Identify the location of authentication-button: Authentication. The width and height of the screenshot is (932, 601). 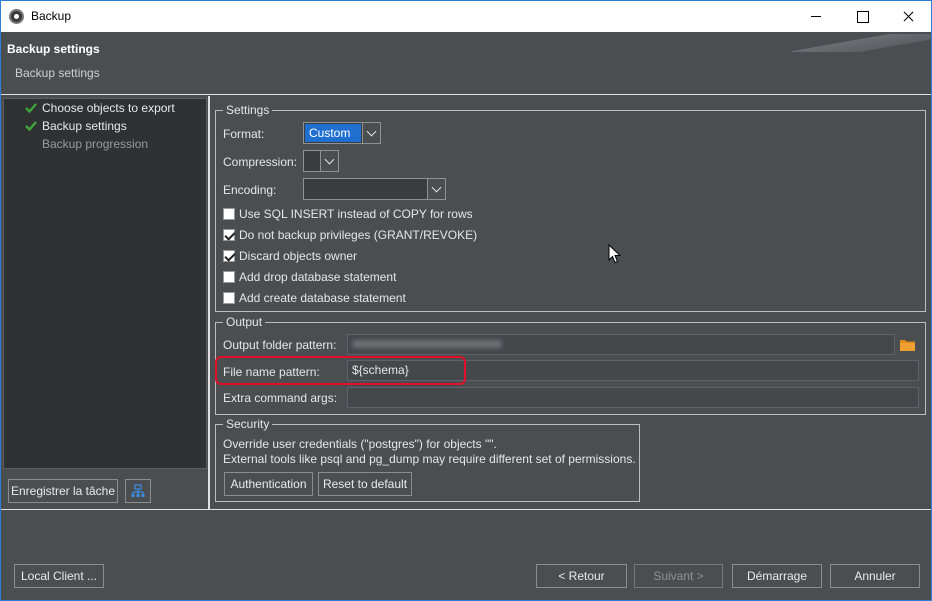
(268, 484).